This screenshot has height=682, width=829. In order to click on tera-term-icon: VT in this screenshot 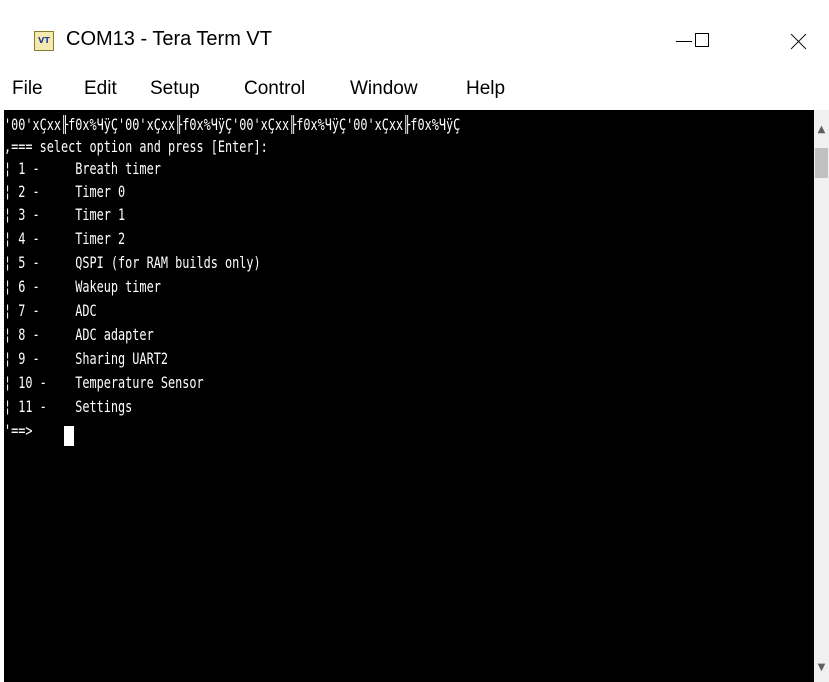, I will do `click(44, 41)`.